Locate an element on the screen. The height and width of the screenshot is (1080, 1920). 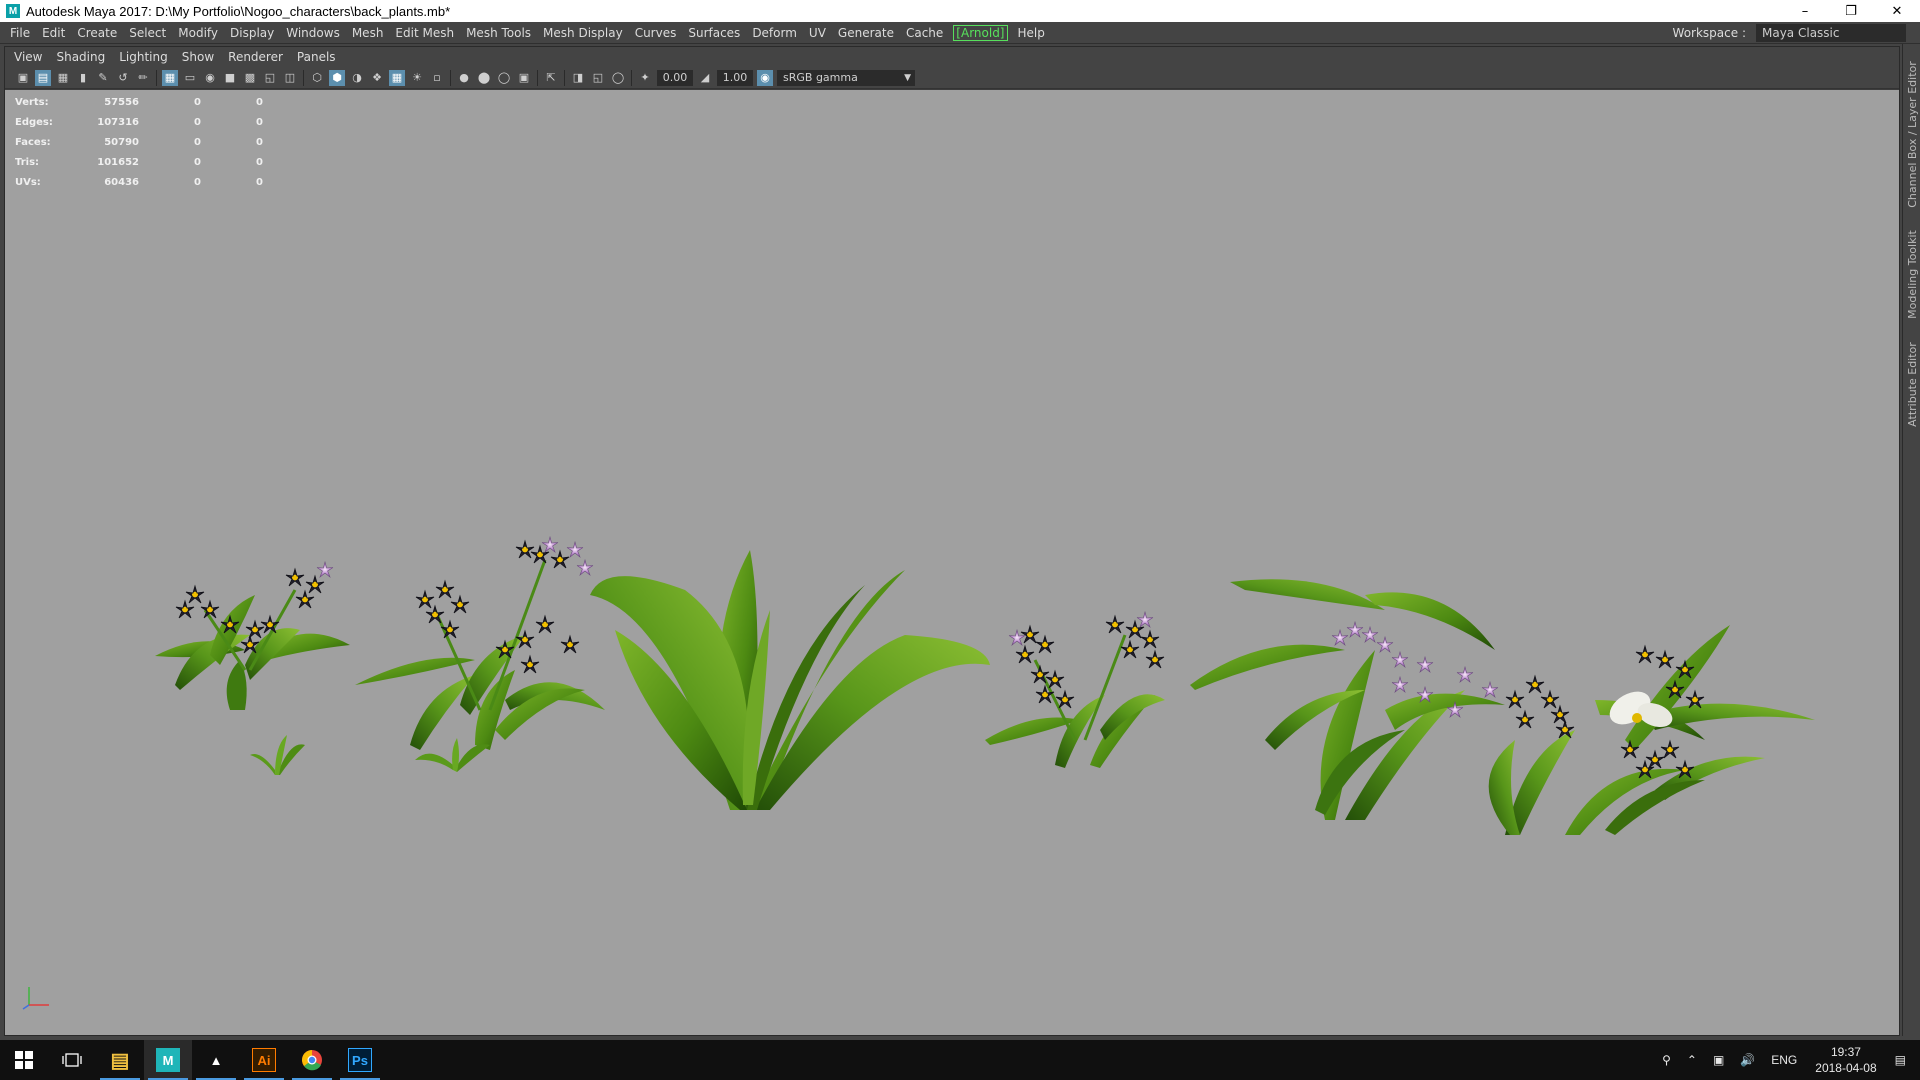
workspace-dropdown: Maya Classic is located at coordinates (1831, 33).